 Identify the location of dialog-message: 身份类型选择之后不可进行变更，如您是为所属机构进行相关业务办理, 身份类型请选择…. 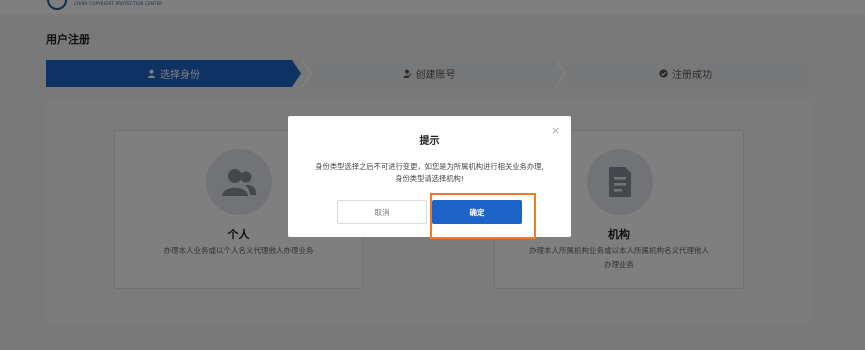
(429, 173).